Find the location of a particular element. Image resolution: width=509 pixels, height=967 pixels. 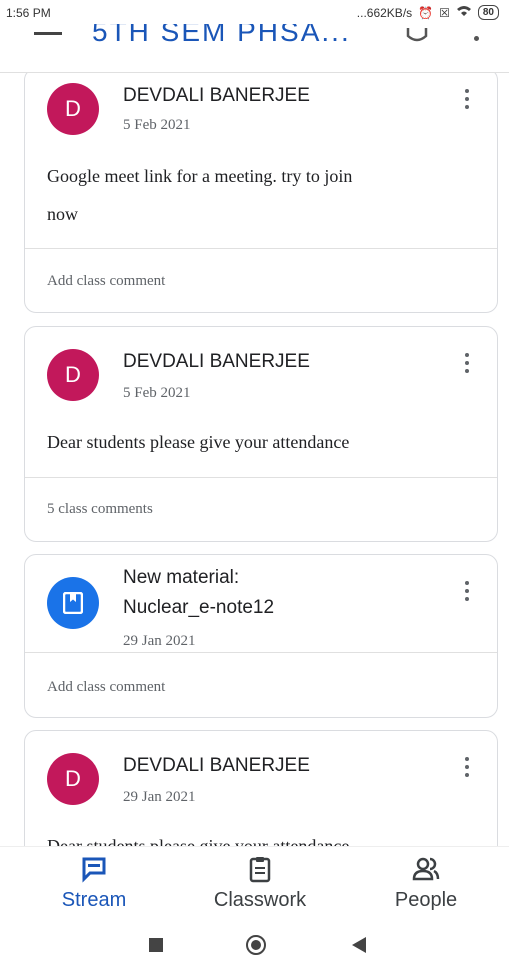

post-text-line: now is located at coordinates (62, 214).